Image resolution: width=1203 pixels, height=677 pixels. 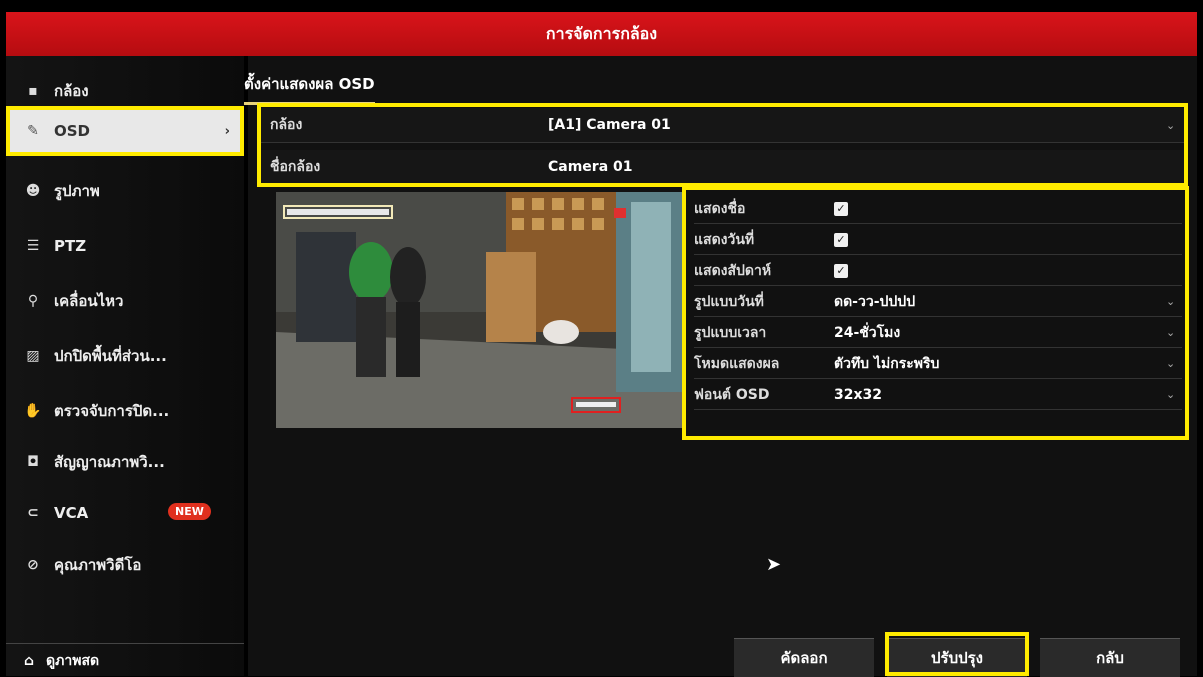 I want to click on sidebar-item-label: VCA, so click(x=71, y=513).